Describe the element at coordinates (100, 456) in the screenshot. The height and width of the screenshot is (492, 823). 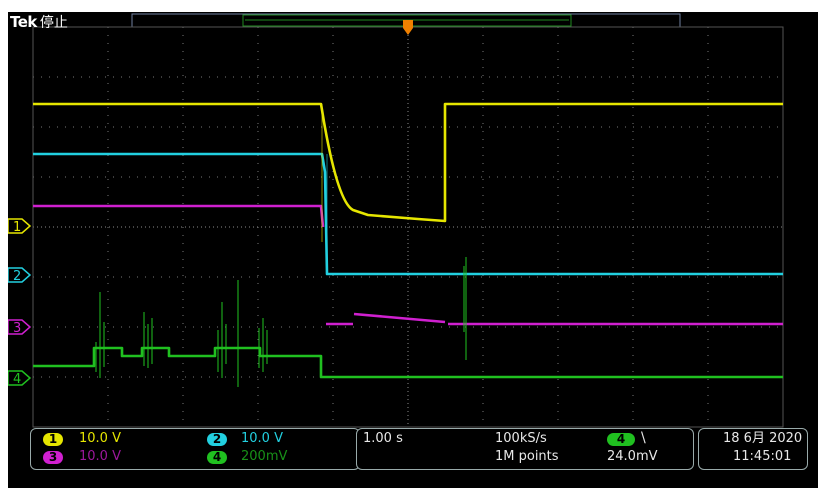
I see `ch3-scale: 10.0 V` at that location.